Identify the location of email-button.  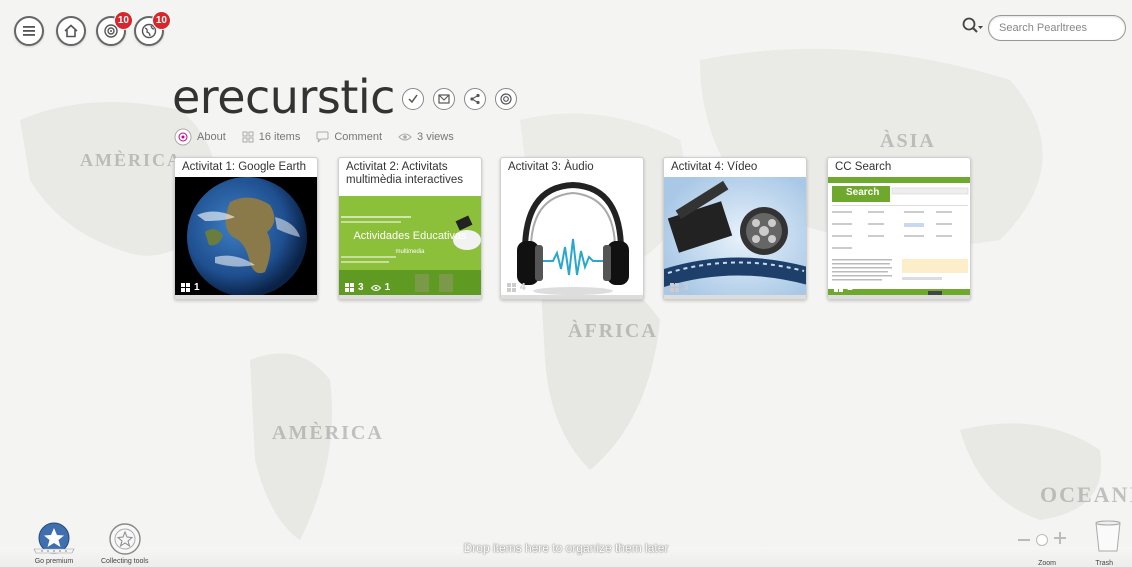
(444, 99).